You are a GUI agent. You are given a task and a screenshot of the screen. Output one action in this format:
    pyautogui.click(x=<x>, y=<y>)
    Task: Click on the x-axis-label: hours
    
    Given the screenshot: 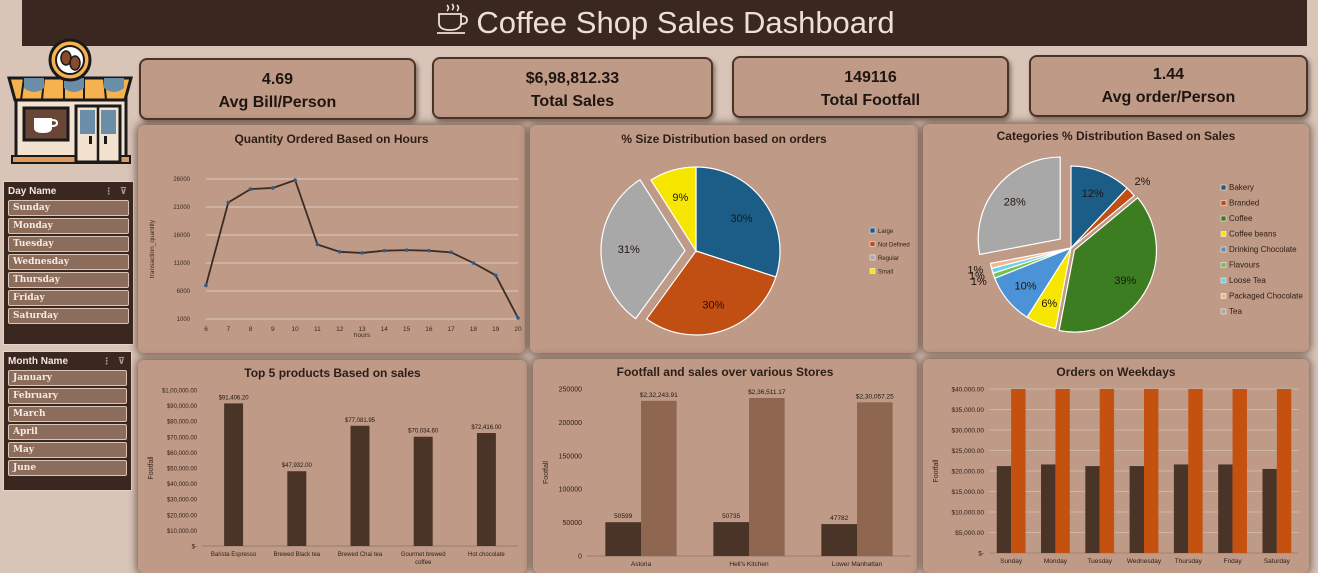 What is the action you would take?
    pyautogui.click(x=362, y=335)
    